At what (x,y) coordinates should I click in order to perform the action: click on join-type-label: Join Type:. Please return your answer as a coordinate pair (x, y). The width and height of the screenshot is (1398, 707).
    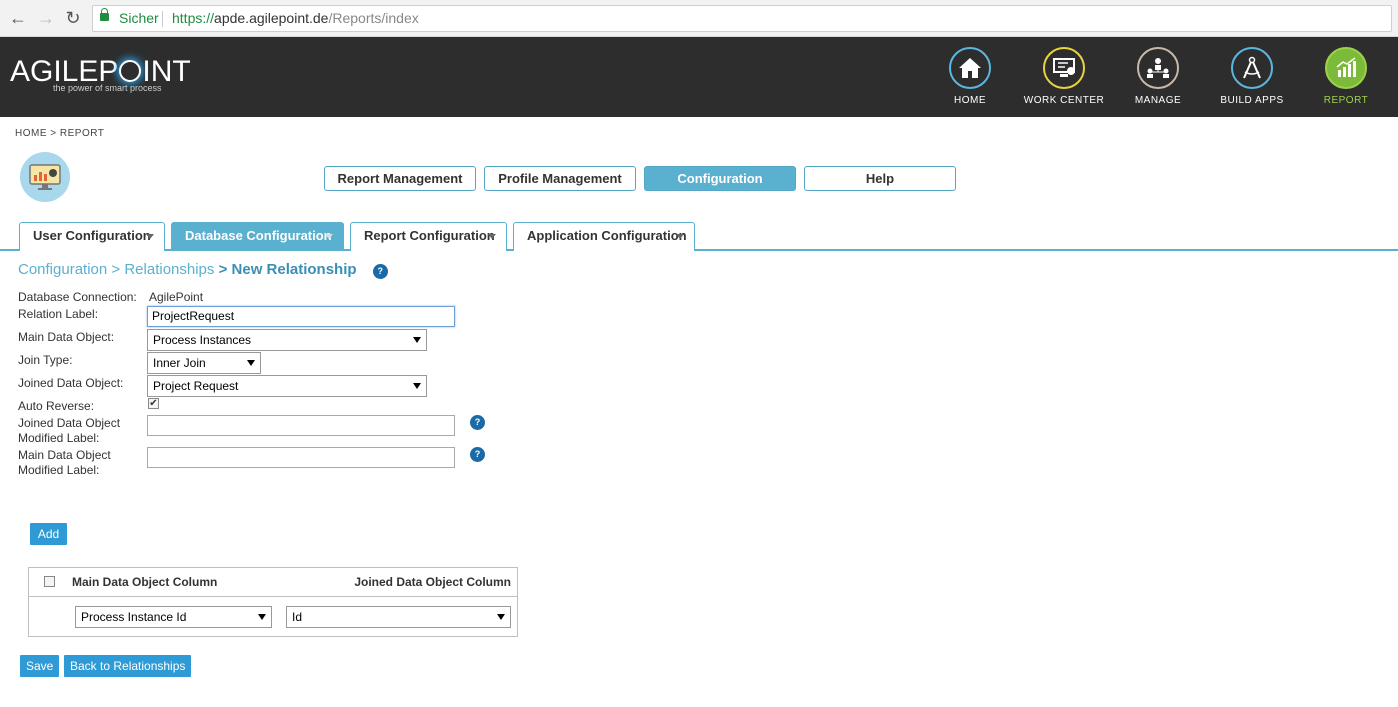
    Looking at the image, I should click on (45, 360).